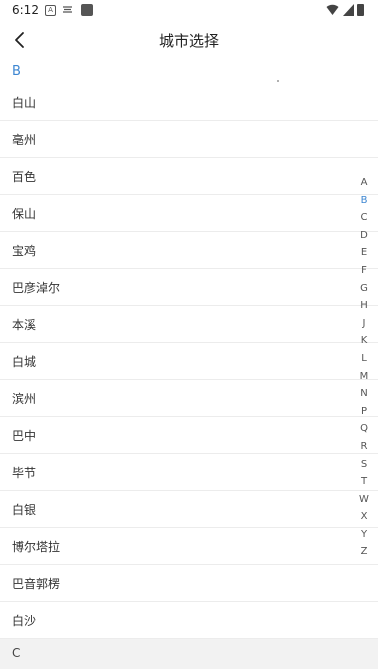 This screenshot has width=378, height=672. I want to click on city-name: 毕节, so click(24, 473).